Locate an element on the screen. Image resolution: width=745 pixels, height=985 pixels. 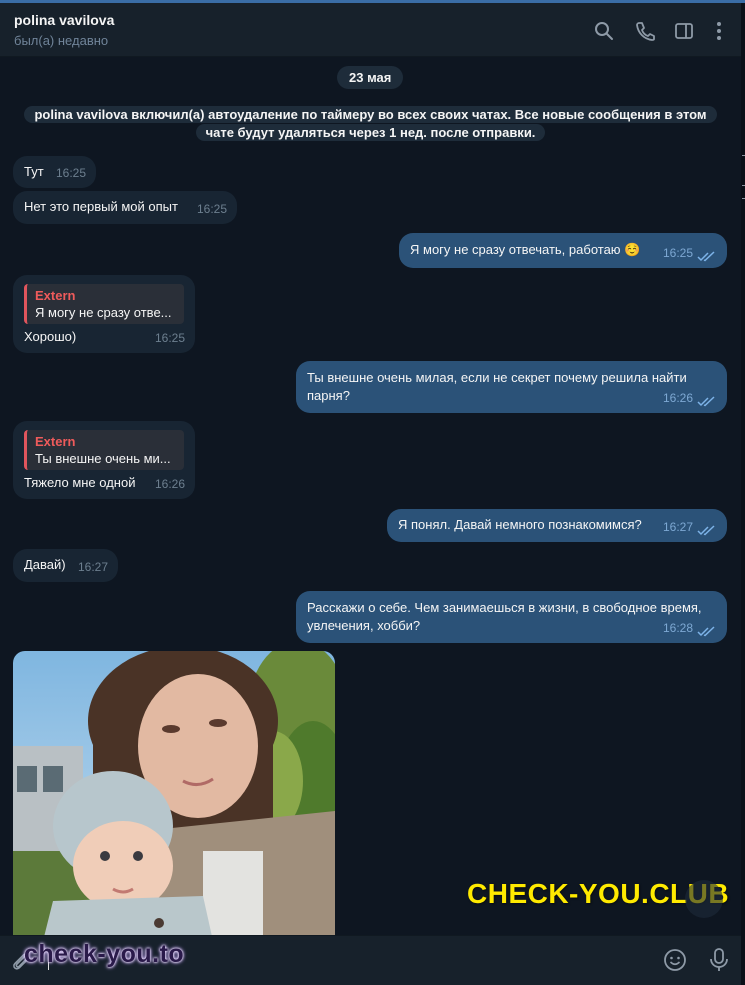
phone-icon is located at coordinates (645, 31).